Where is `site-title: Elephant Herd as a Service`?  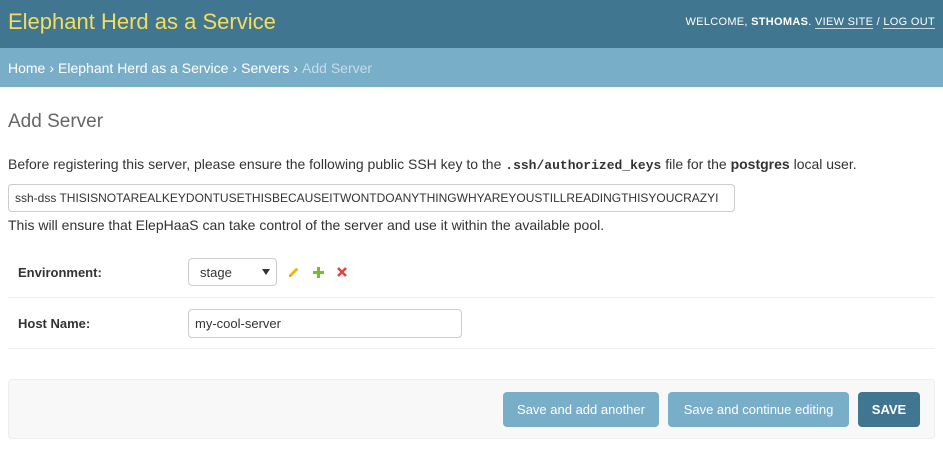
site-title: Elephant Herd as a Service is located at coordinates (142, 22).